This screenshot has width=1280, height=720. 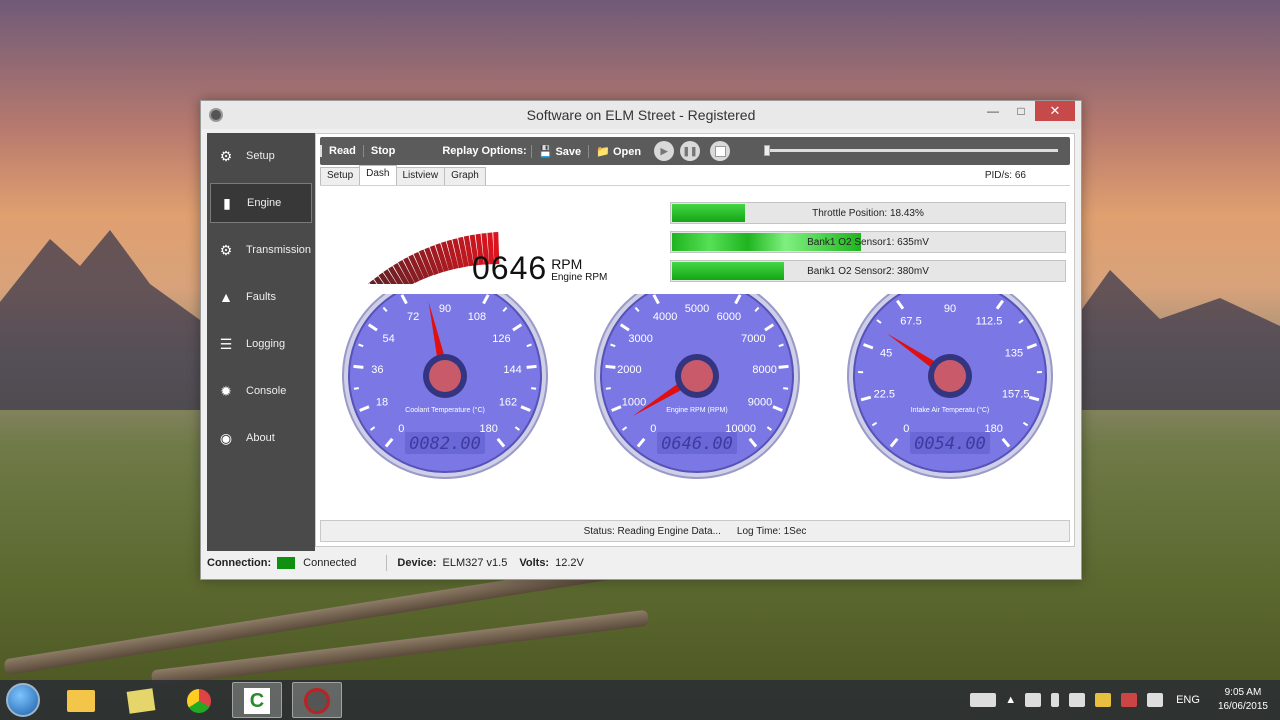 I want to click on gauge-title: Engine RPM (RPM), so click(x=696, y=410).